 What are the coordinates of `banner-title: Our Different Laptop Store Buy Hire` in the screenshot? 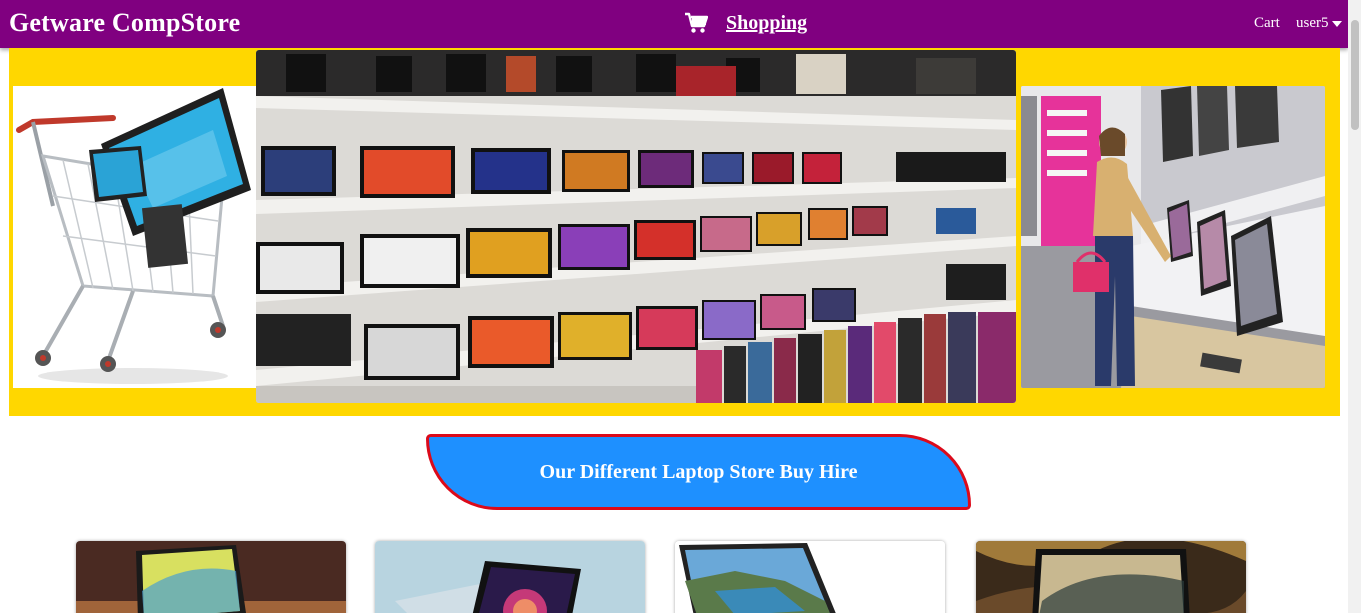 It's located at (698, 471).